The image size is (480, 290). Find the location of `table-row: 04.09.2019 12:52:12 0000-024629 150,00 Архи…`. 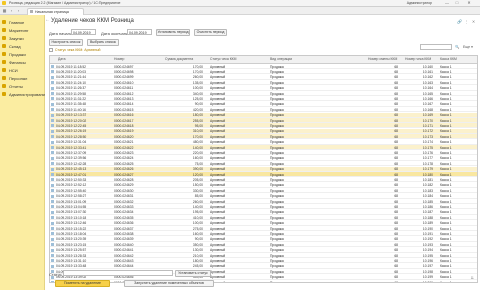

table-row: 04.09.2019 12:52:12 0000-024629 150,00 Архи… is located at coordinates (263, 185).